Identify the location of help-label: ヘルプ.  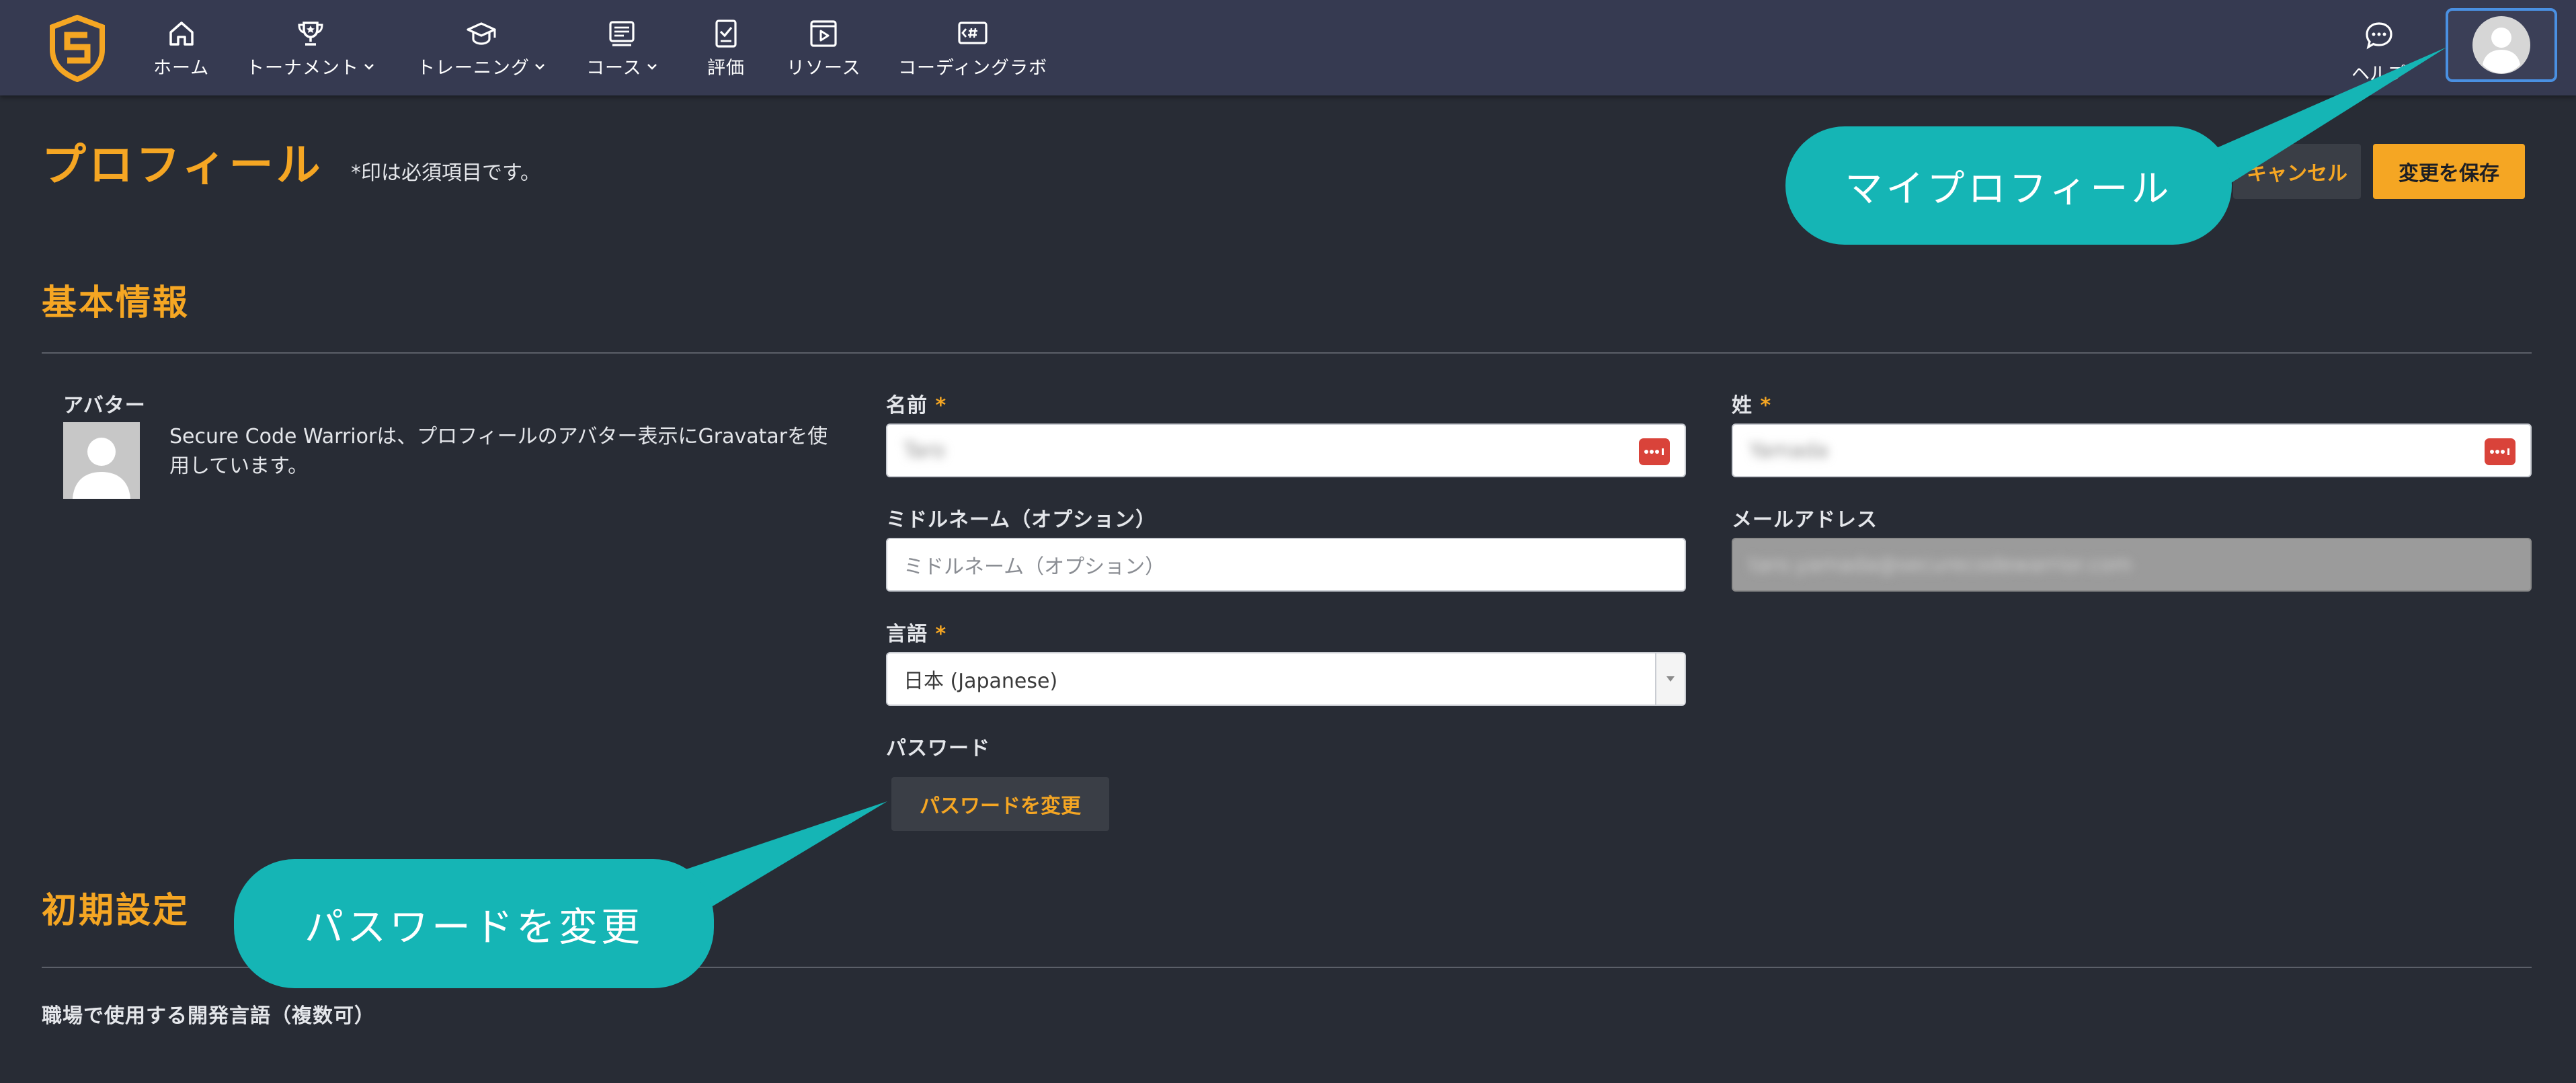
(2378, 74).